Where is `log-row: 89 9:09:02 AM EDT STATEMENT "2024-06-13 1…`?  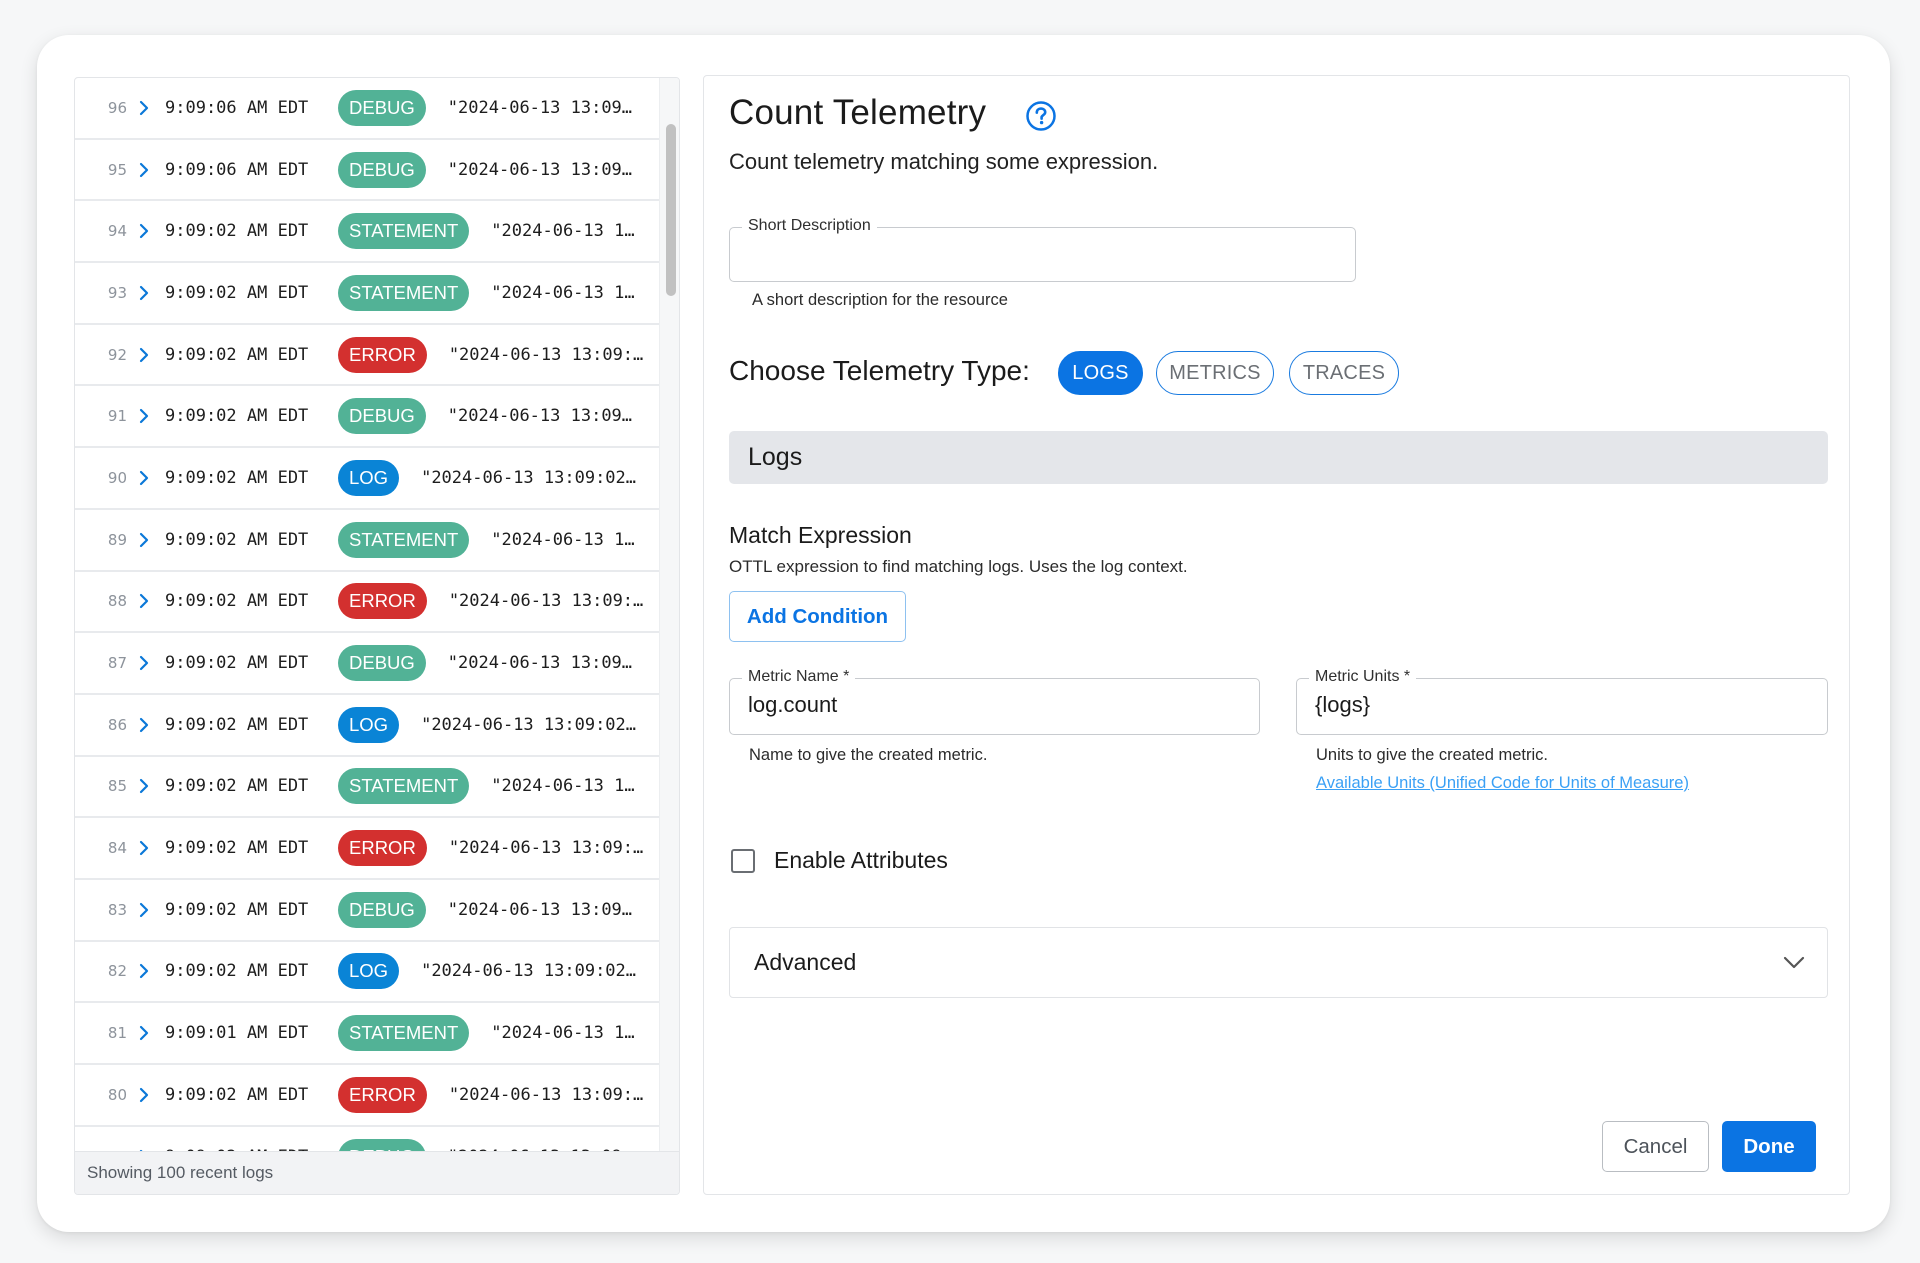 log-row: 89 9:09:02 AM EDT STATEMENT "2024-06-13 1… is located at coordinates (367, 541).